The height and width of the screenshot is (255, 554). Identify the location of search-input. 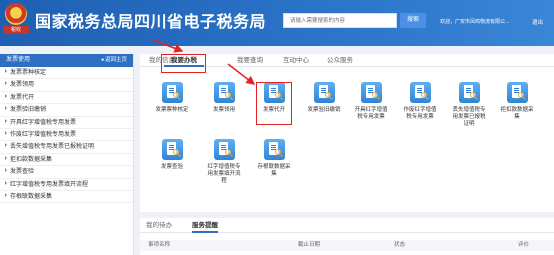
(340, 20).